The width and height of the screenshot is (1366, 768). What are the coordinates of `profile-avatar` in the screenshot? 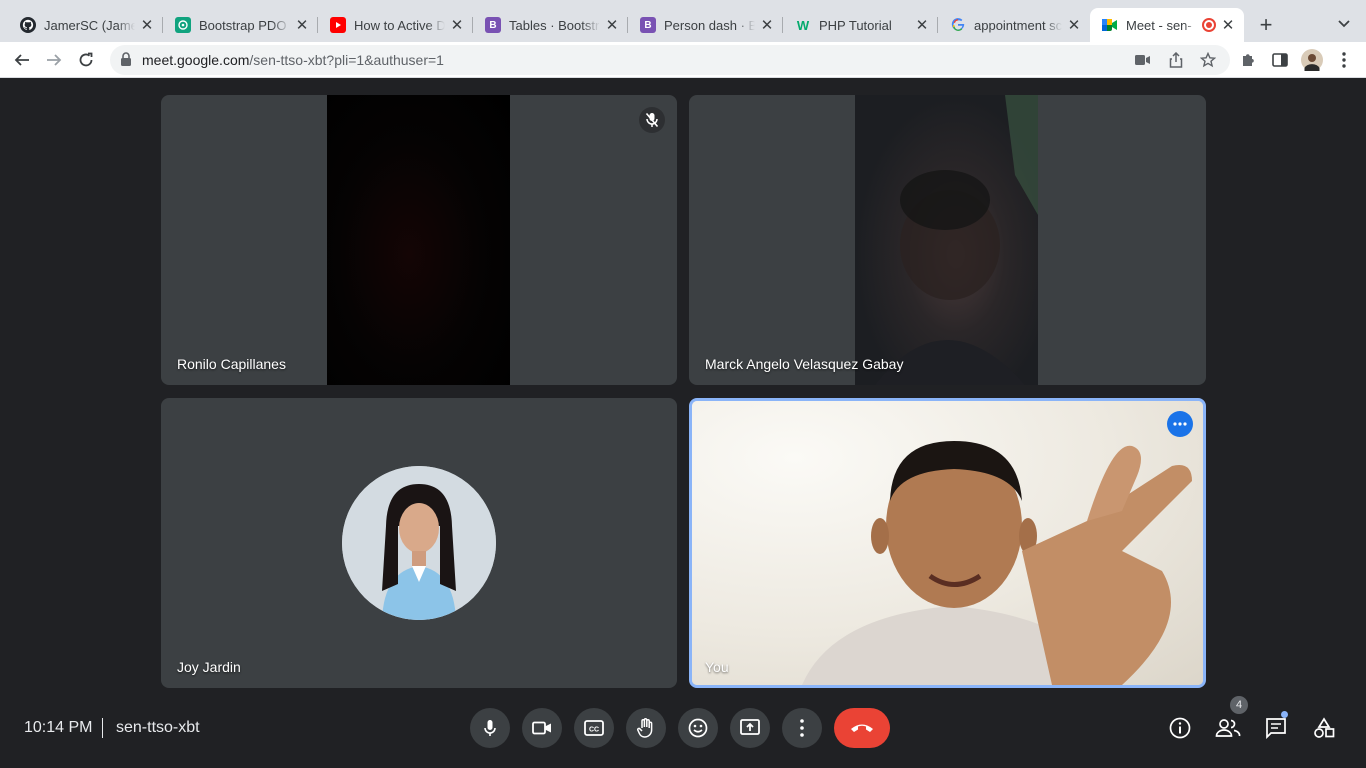 It's located at (1312, 60).